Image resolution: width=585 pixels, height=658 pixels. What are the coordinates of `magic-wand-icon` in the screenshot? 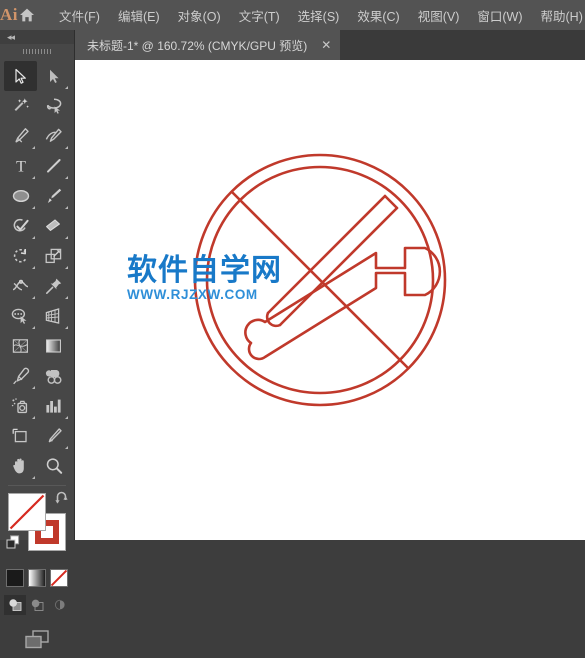 It's located at (21, 106).